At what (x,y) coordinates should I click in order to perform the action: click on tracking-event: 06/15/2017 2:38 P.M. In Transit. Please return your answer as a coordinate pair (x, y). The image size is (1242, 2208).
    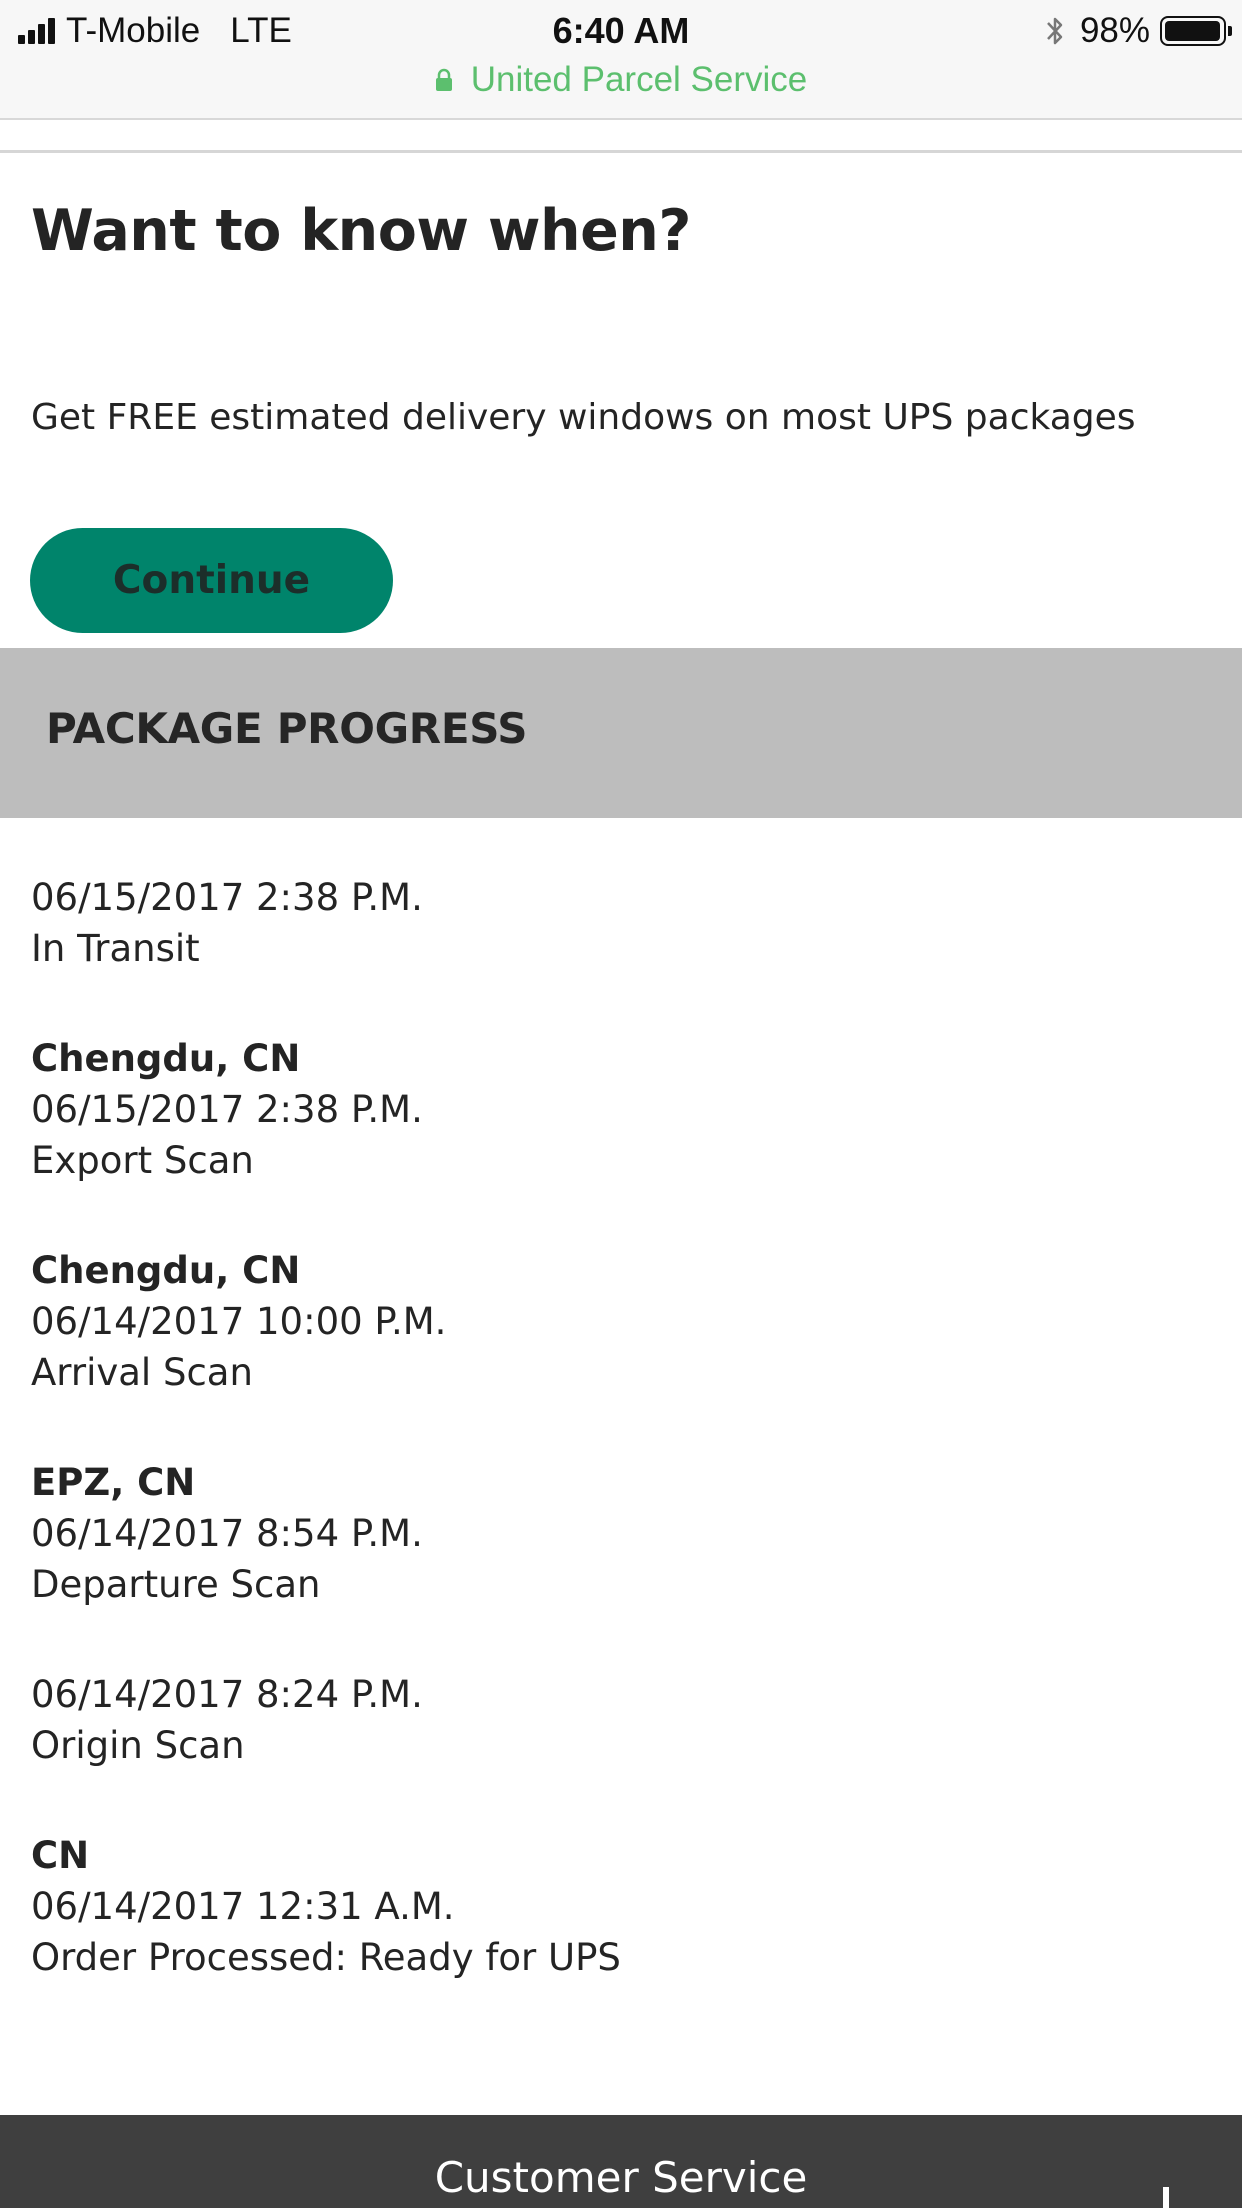
    Looking at the image, I should click on (621, 923).